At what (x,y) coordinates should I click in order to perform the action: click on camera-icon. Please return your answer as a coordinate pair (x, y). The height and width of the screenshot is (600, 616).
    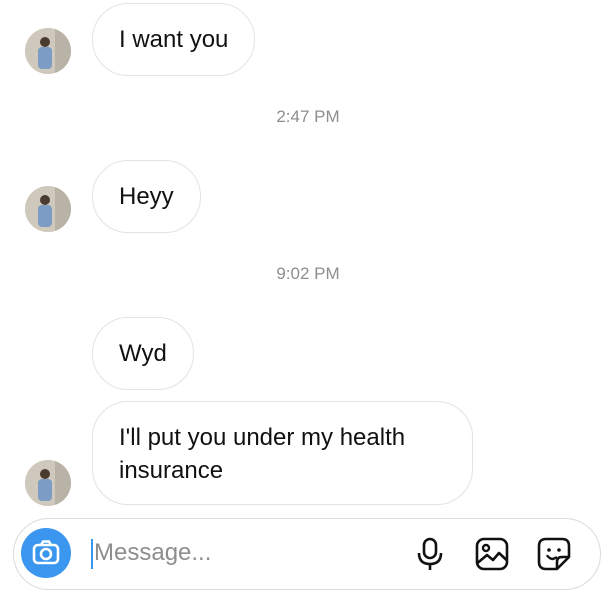
    Looking at the image, I should click on (46, 552).